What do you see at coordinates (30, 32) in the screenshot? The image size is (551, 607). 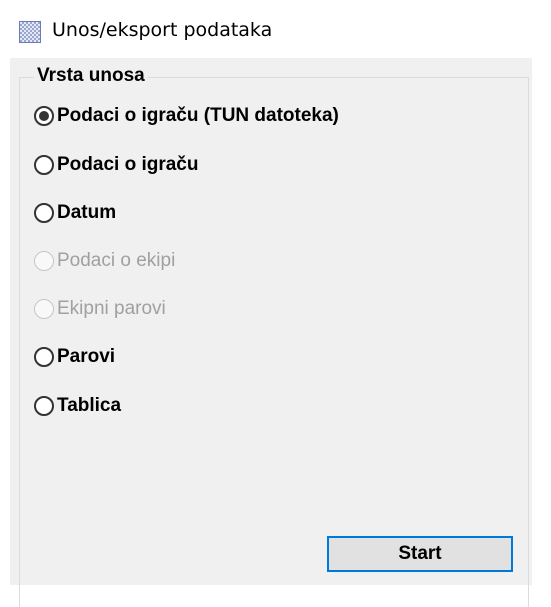 I see `app-window-icon` at bounding box center [30, 32].